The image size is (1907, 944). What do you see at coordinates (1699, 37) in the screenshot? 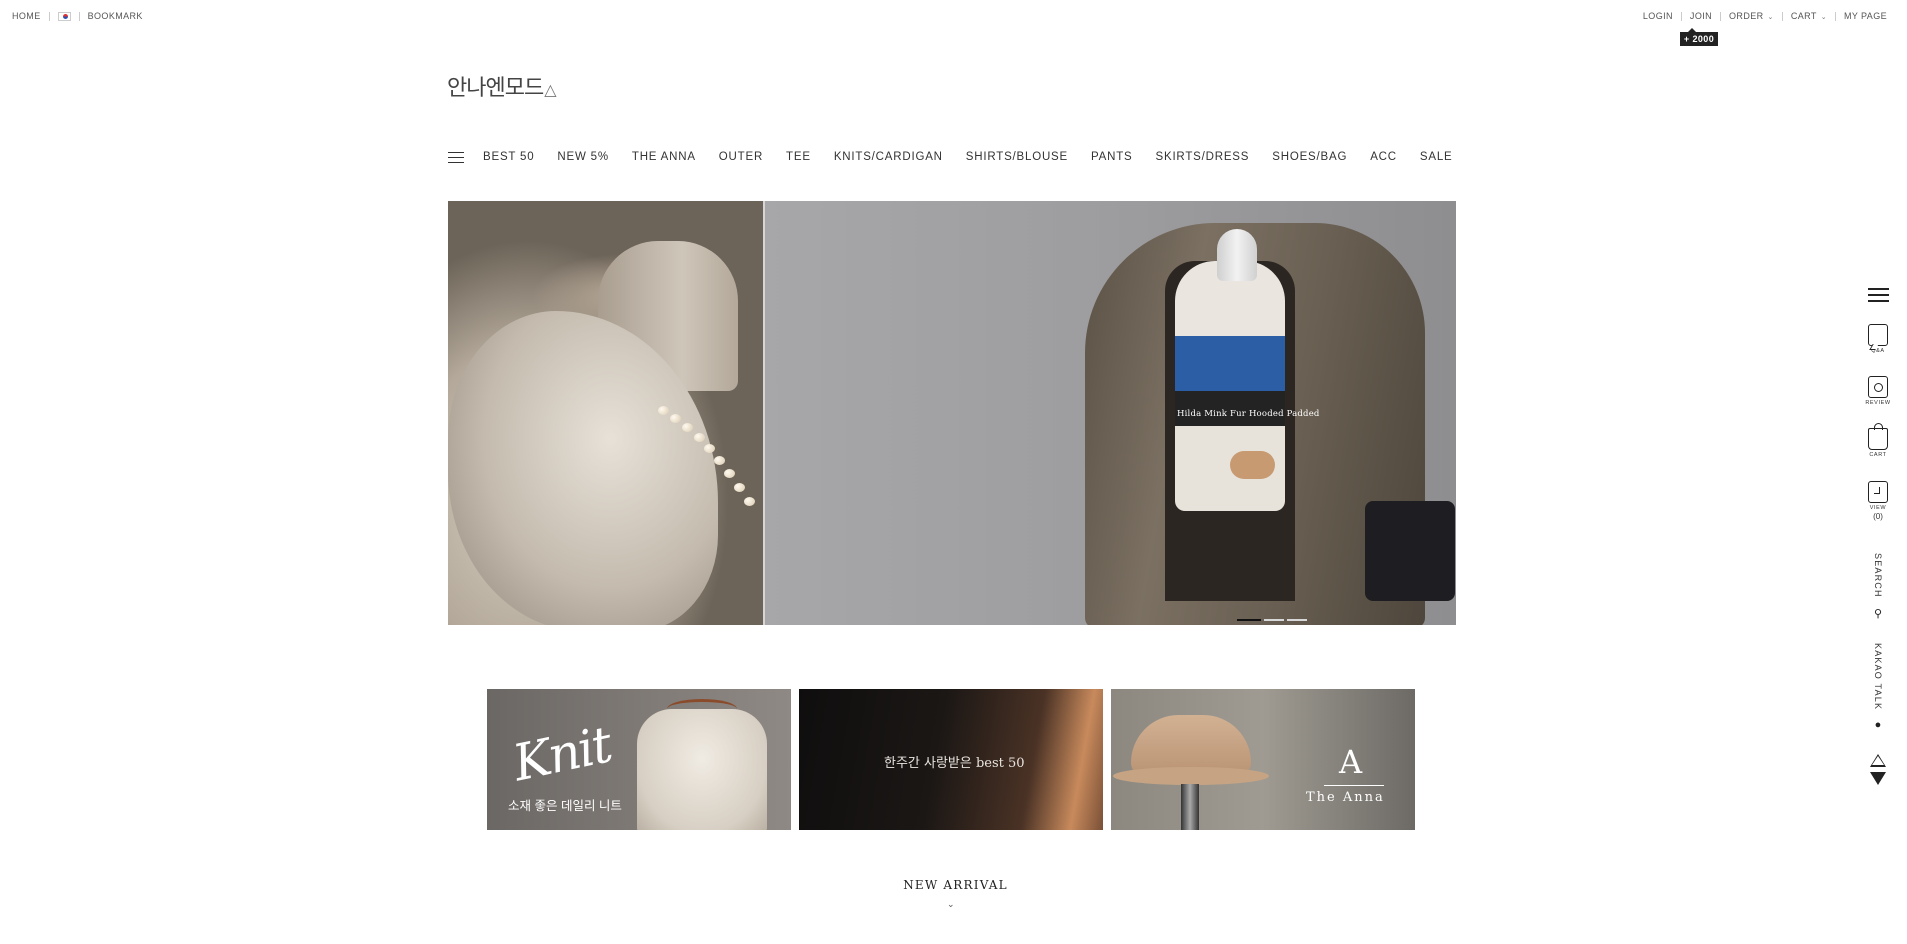
I see `join-points-badge: + 2000` at bounding box center [1699, 37].